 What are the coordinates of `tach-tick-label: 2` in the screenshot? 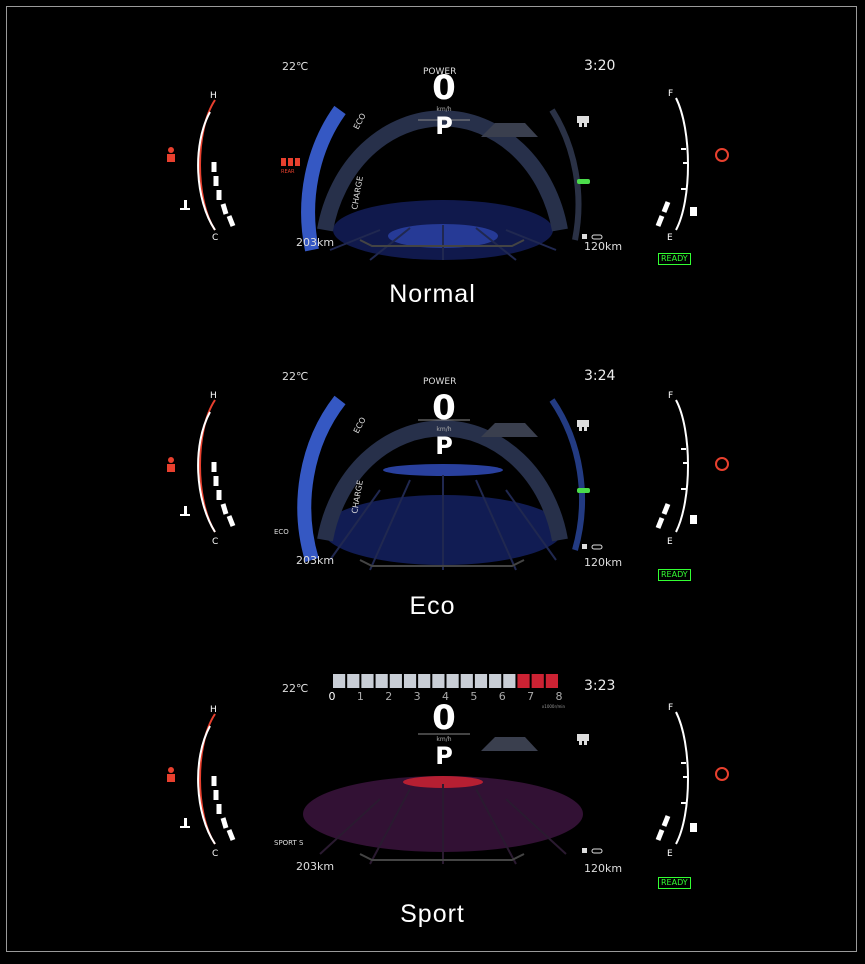 It's located at (388, 696).